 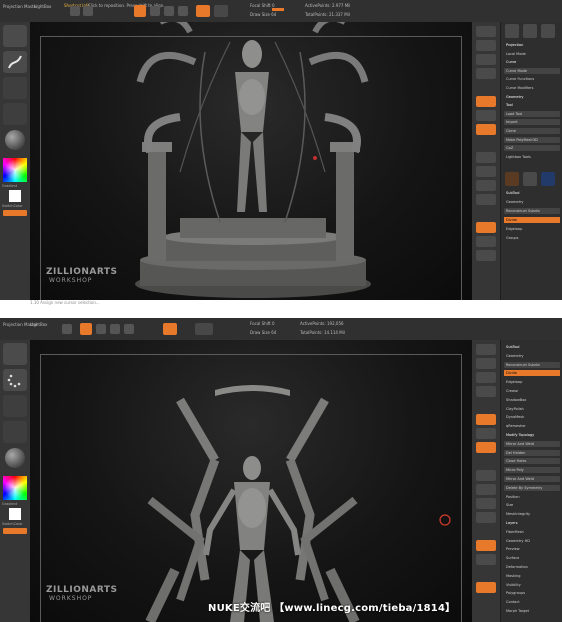 What do you see at coordinates (486, 157) in the screenshot?
I see `frame-button` at bounding box center [486, 157].